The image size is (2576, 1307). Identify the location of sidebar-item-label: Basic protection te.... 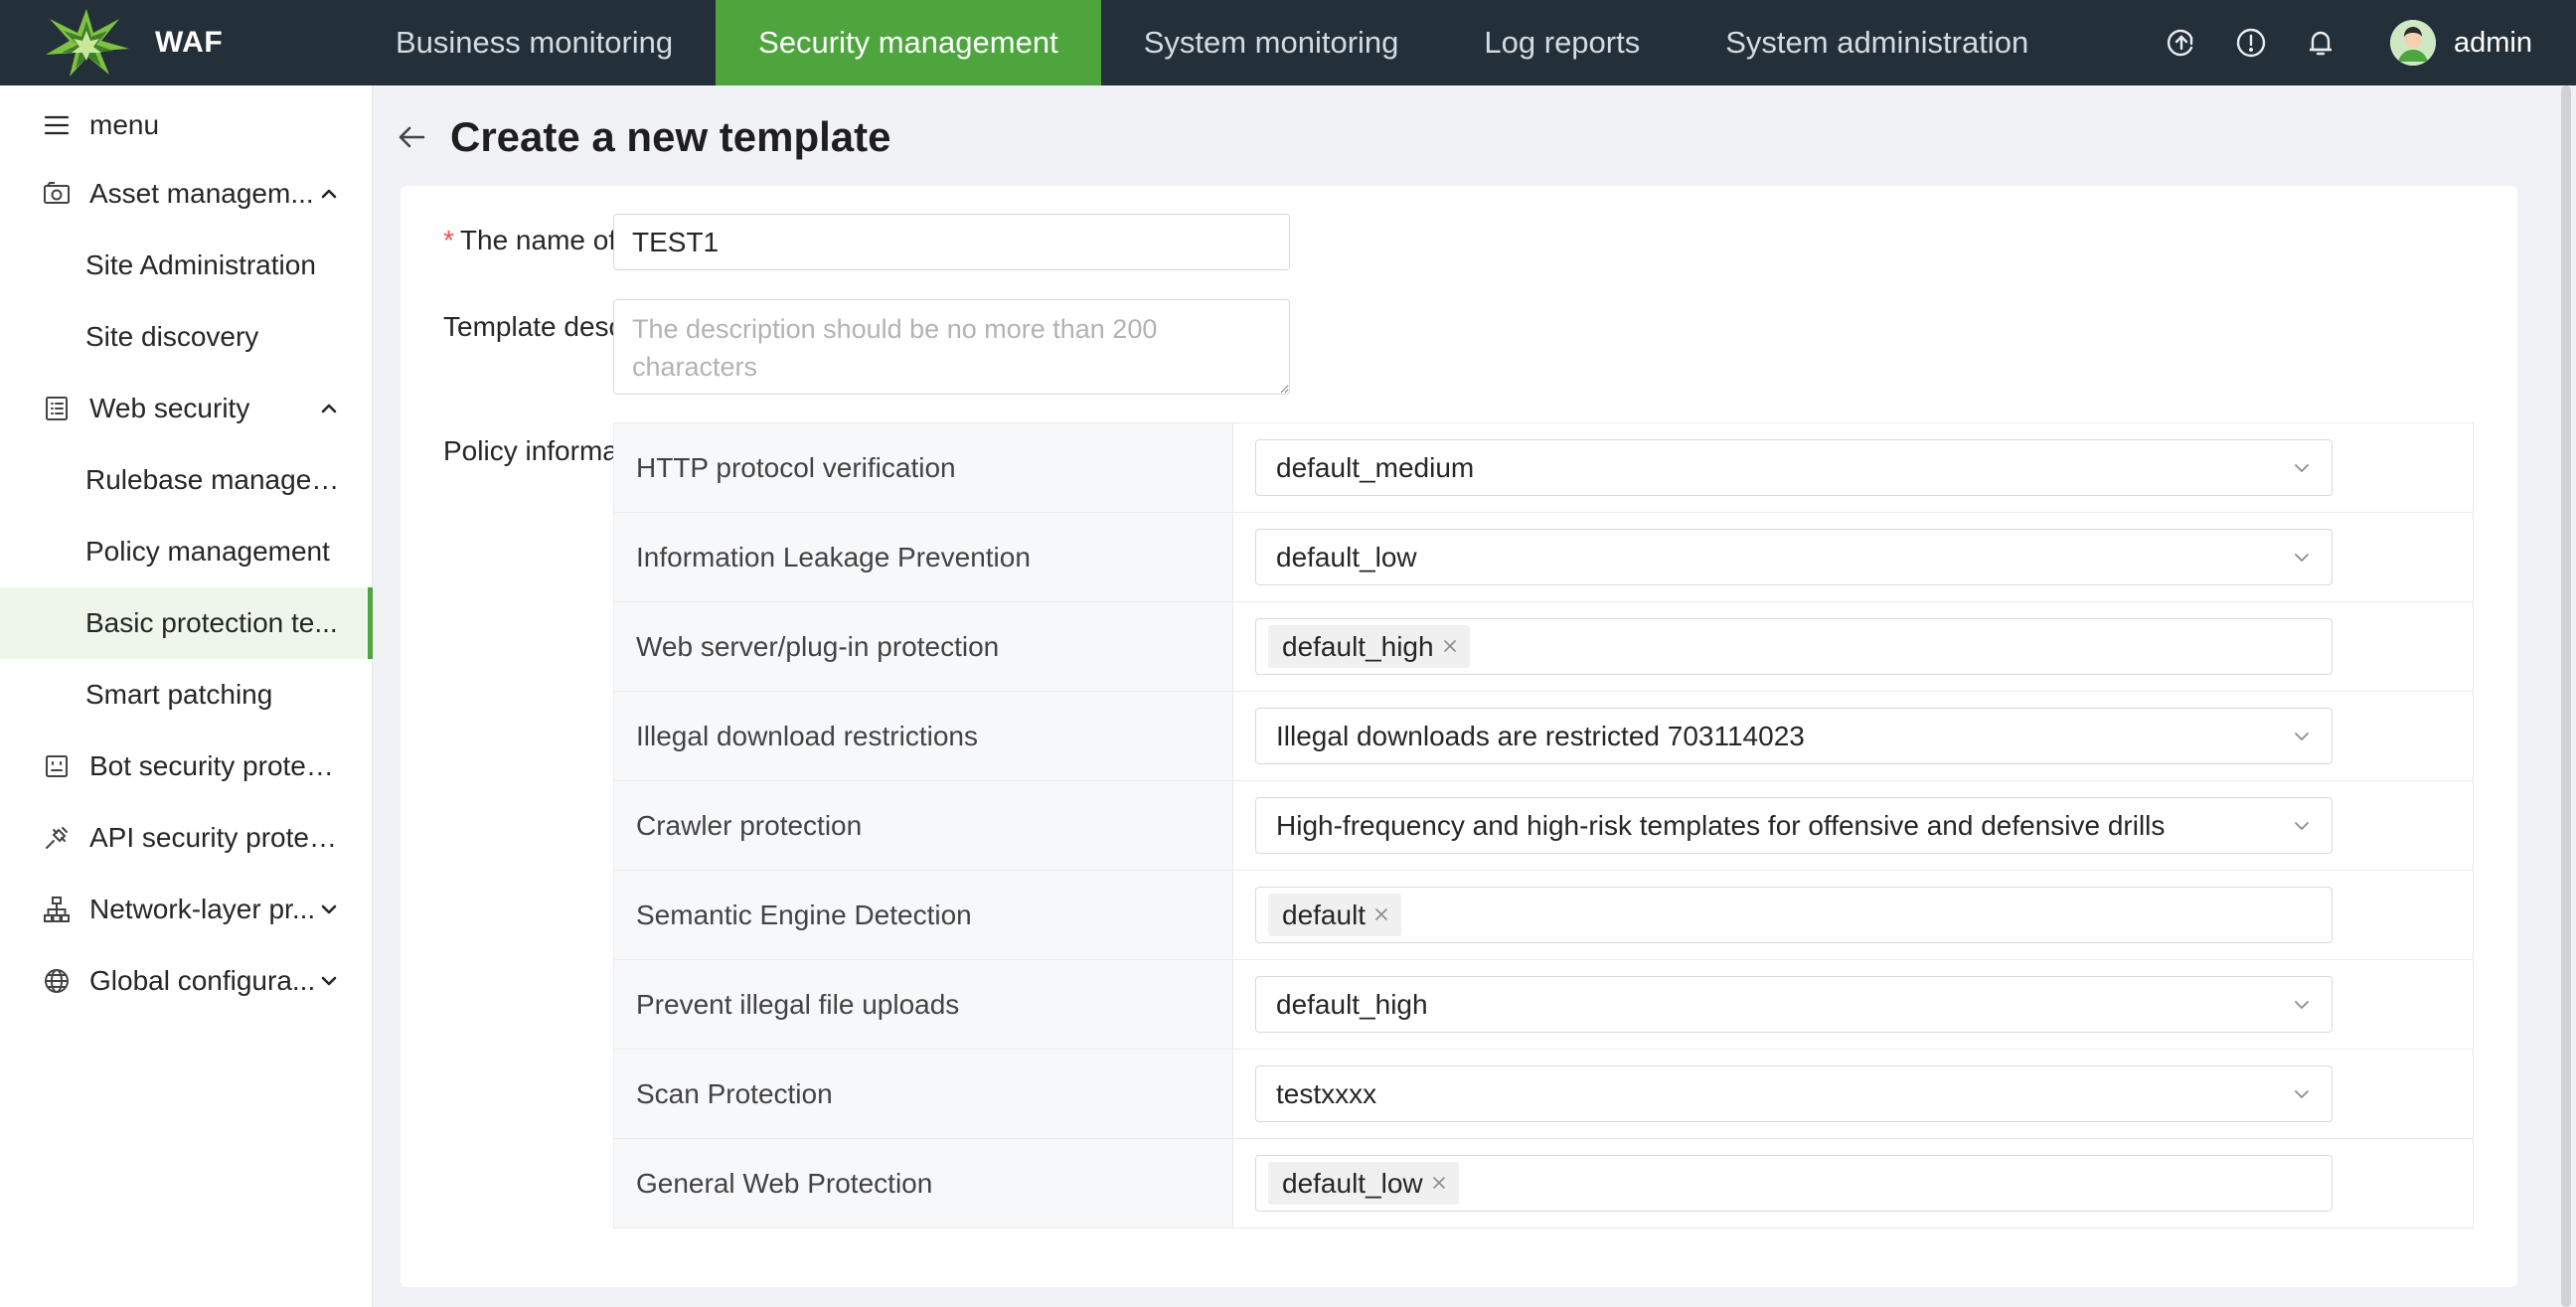
(211, 622).